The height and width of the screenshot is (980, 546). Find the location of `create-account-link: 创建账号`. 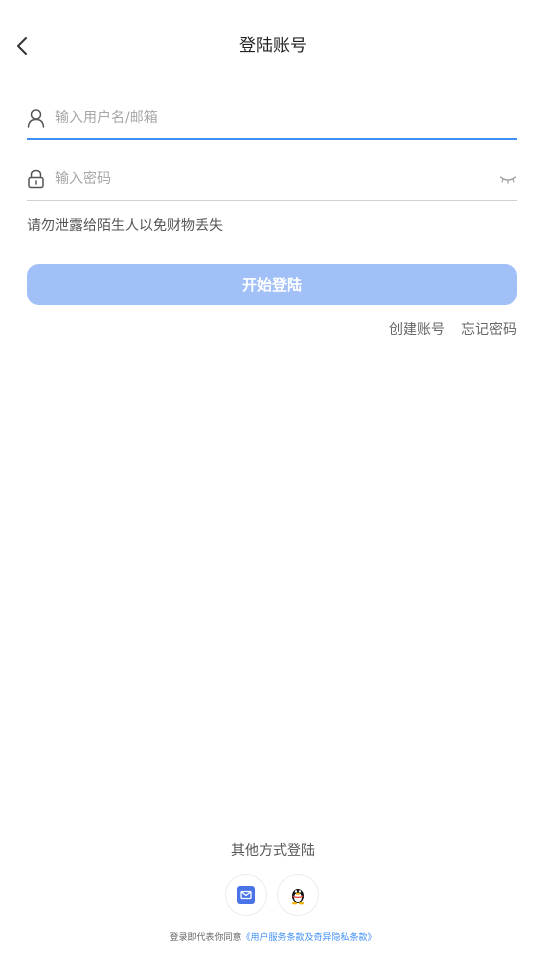

create-account-link: 创建账号 is located at coordinates (417, 330).